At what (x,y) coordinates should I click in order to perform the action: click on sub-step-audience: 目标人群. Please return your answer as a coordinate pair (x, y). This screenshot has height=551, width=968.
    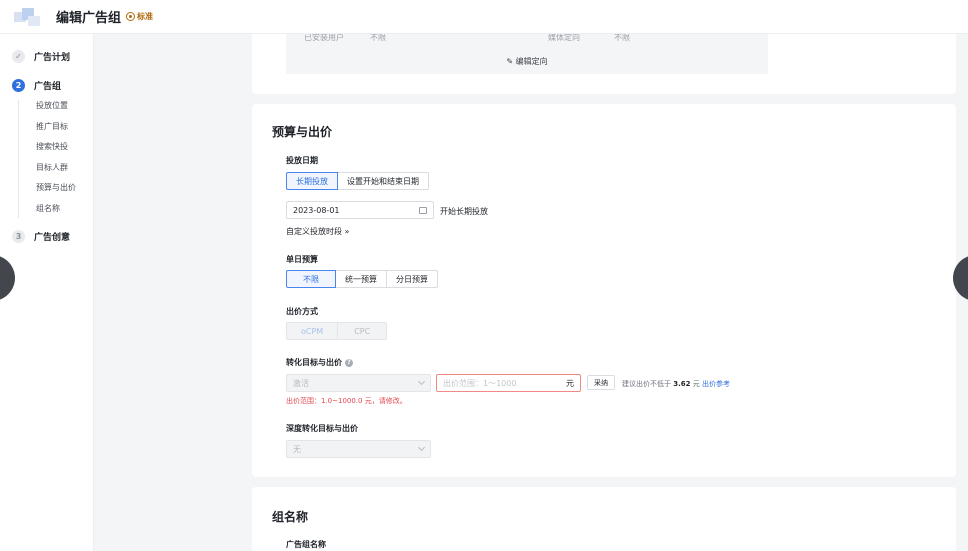
    Looking at the image, I should click on (52, 167).